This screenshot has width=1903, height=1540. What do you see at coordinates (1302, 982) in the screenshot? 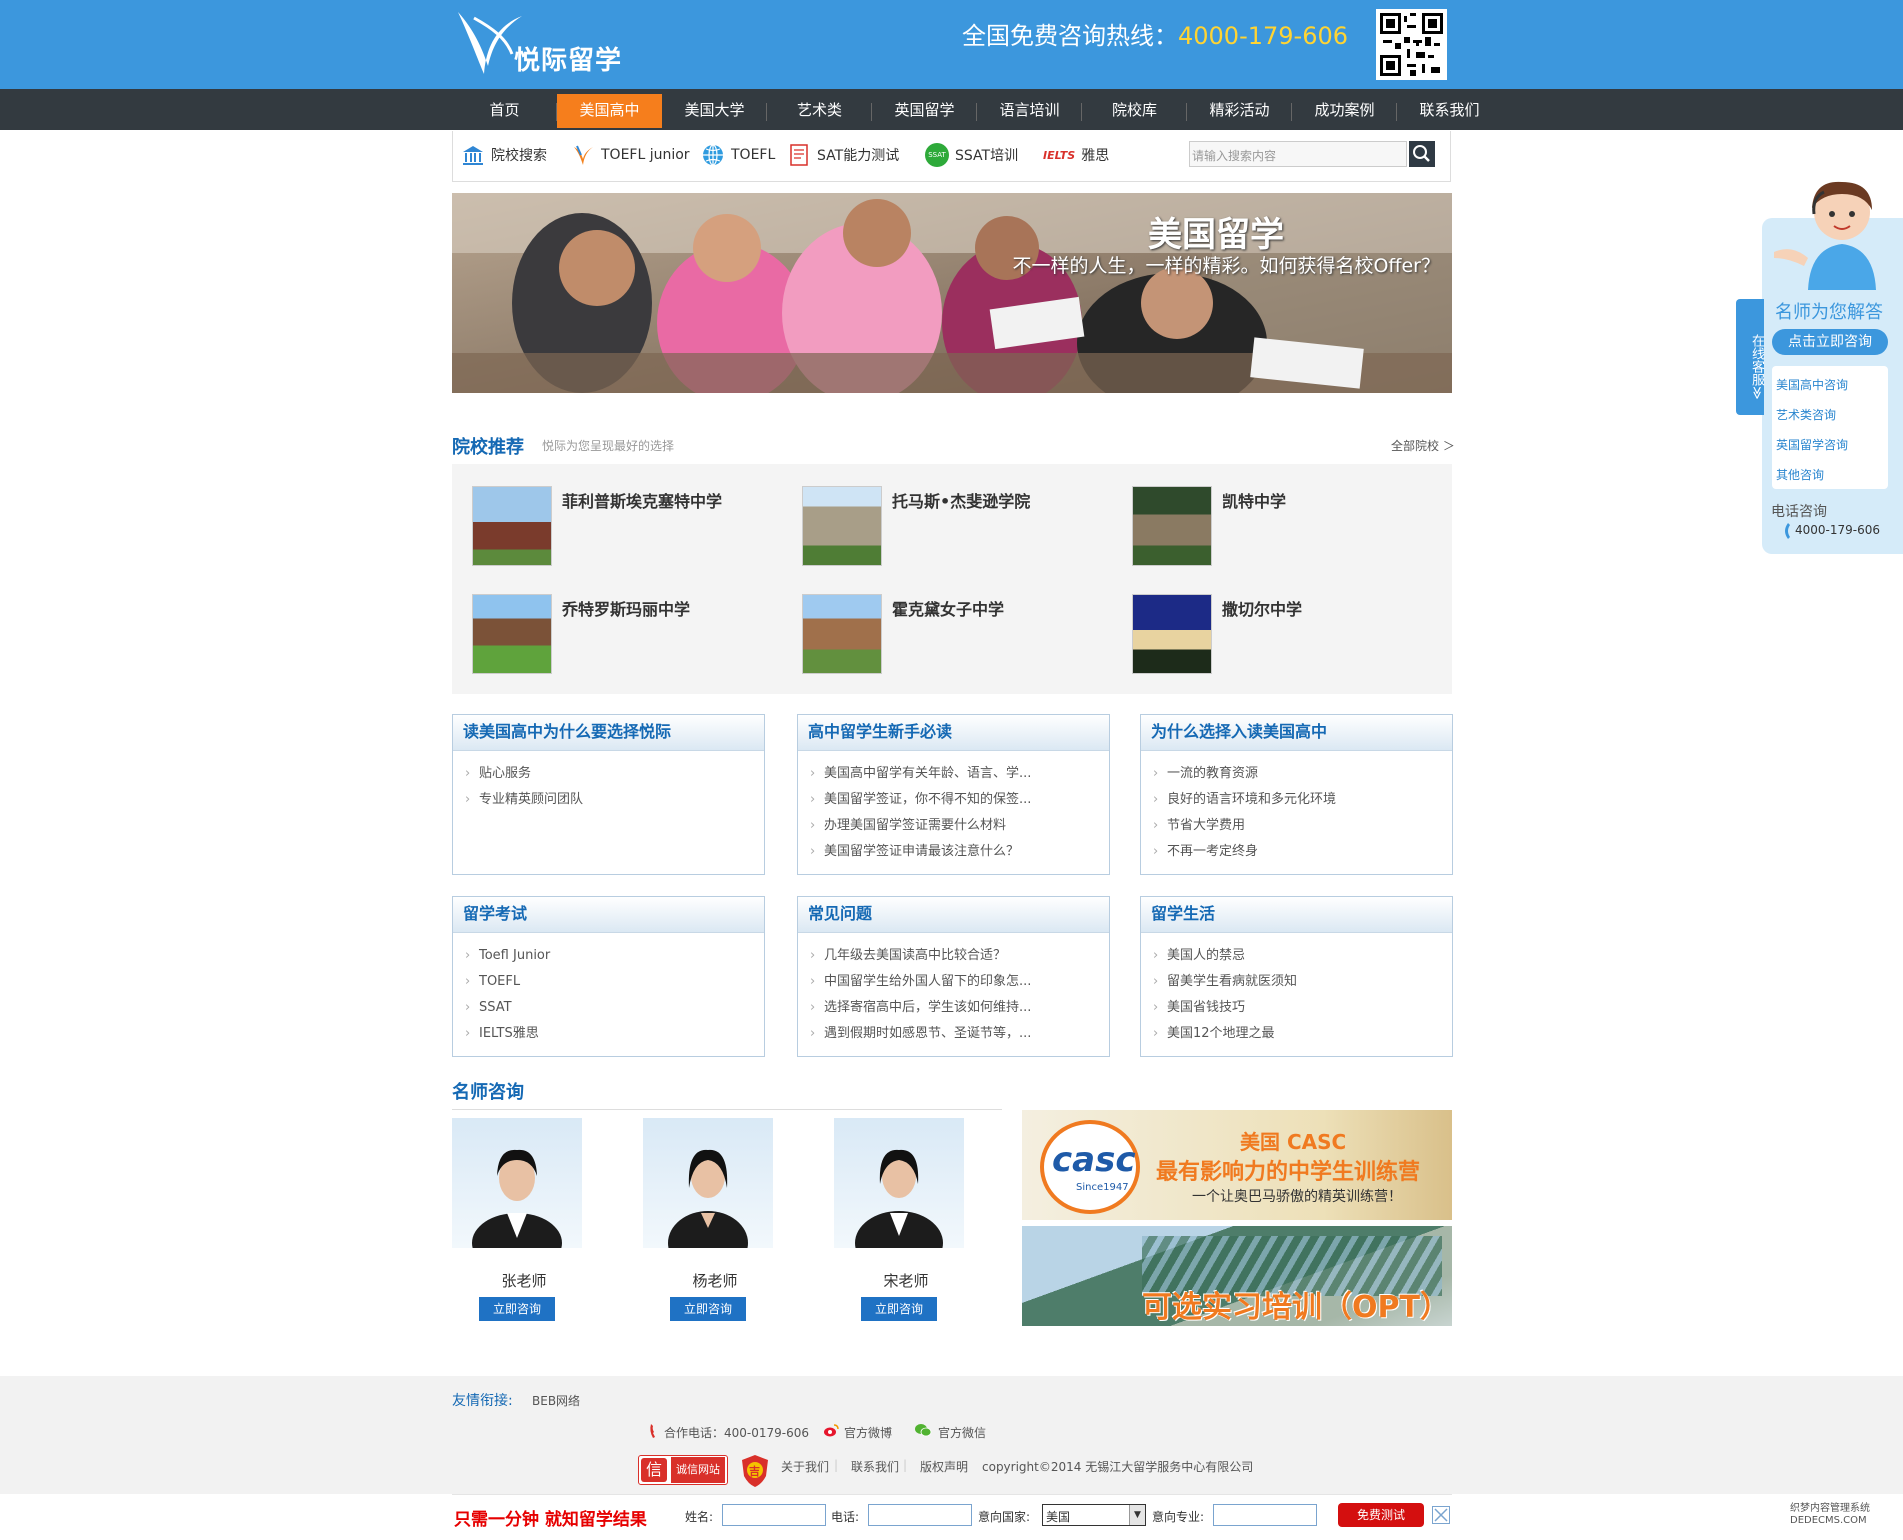
I see `box-link: 留美学生看病就医须知` at bounding box center [1302, 982].